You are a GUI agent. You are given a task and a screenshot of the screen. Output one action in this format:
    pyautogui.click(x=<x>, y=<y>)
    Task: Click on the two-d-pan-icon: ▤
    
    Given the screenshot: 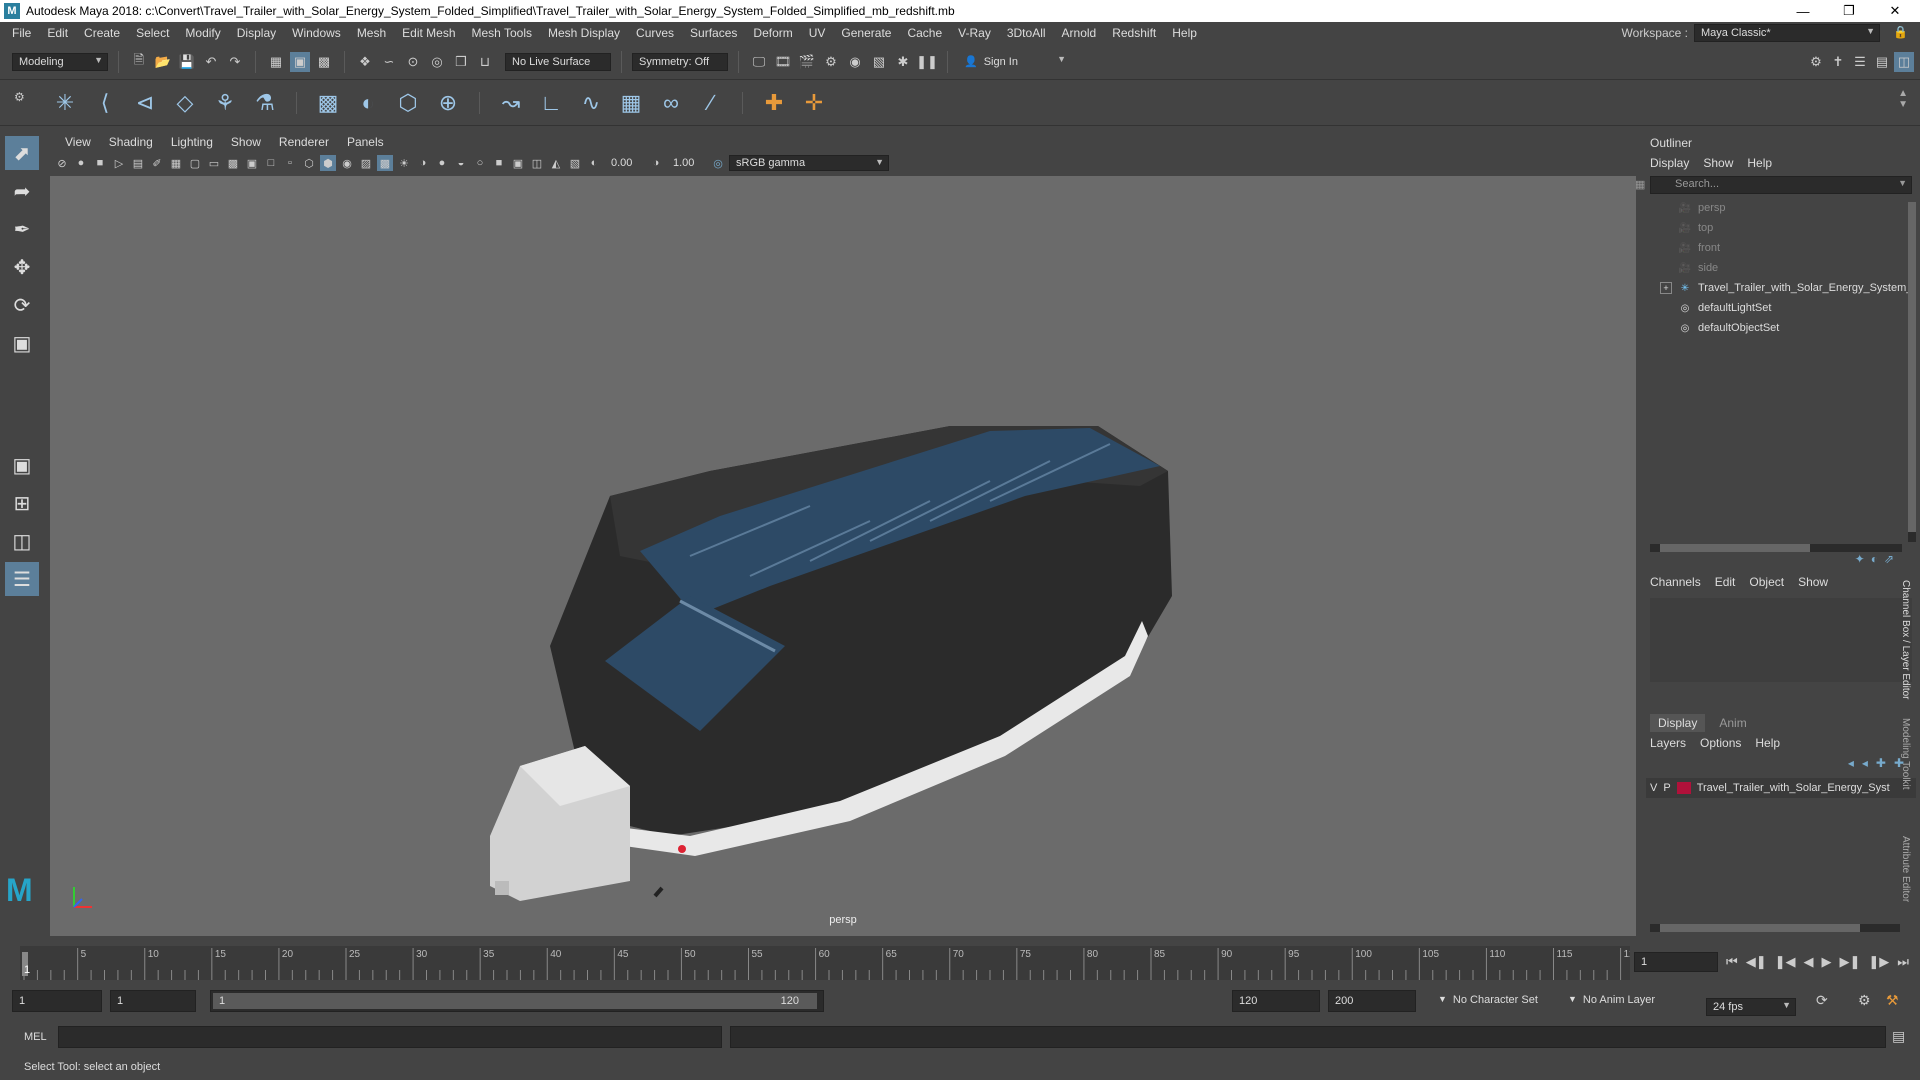 What is the action you would take?
    pyautogui.click(x=138, y=163)
    